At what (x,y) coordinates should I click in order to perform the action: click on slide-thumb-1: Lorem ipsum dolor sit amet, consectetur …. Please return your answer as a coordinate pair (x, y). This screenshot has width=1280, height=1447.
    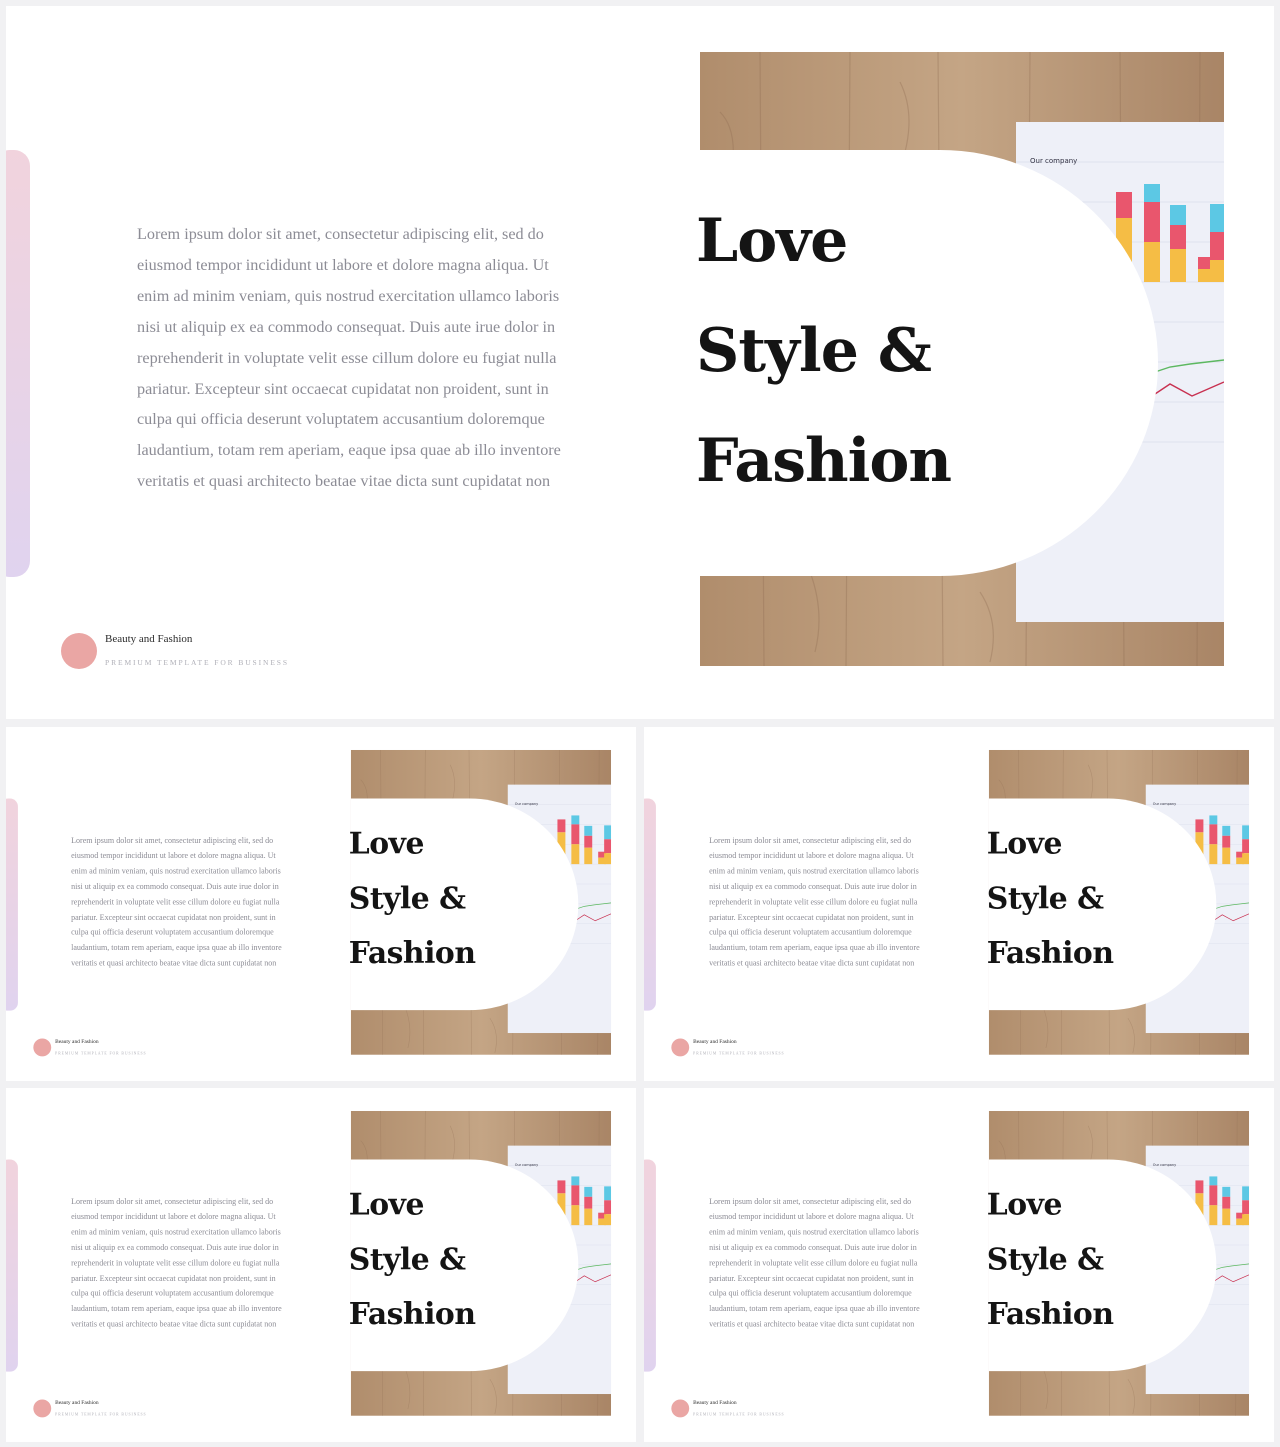
    Looking at the image, I should click on (321, 904).